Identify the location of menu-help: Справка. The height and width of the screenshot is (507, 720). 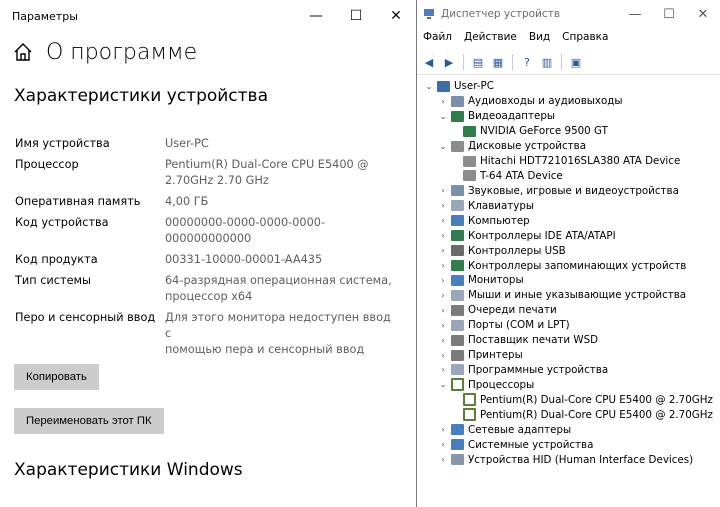
(585, 37).